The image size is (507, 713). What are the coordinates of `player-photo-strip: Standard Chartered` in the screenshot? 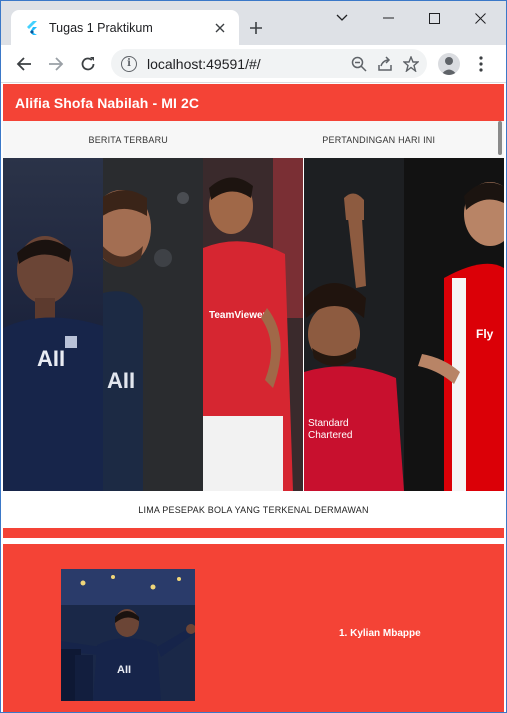 It's located at (353, 324).